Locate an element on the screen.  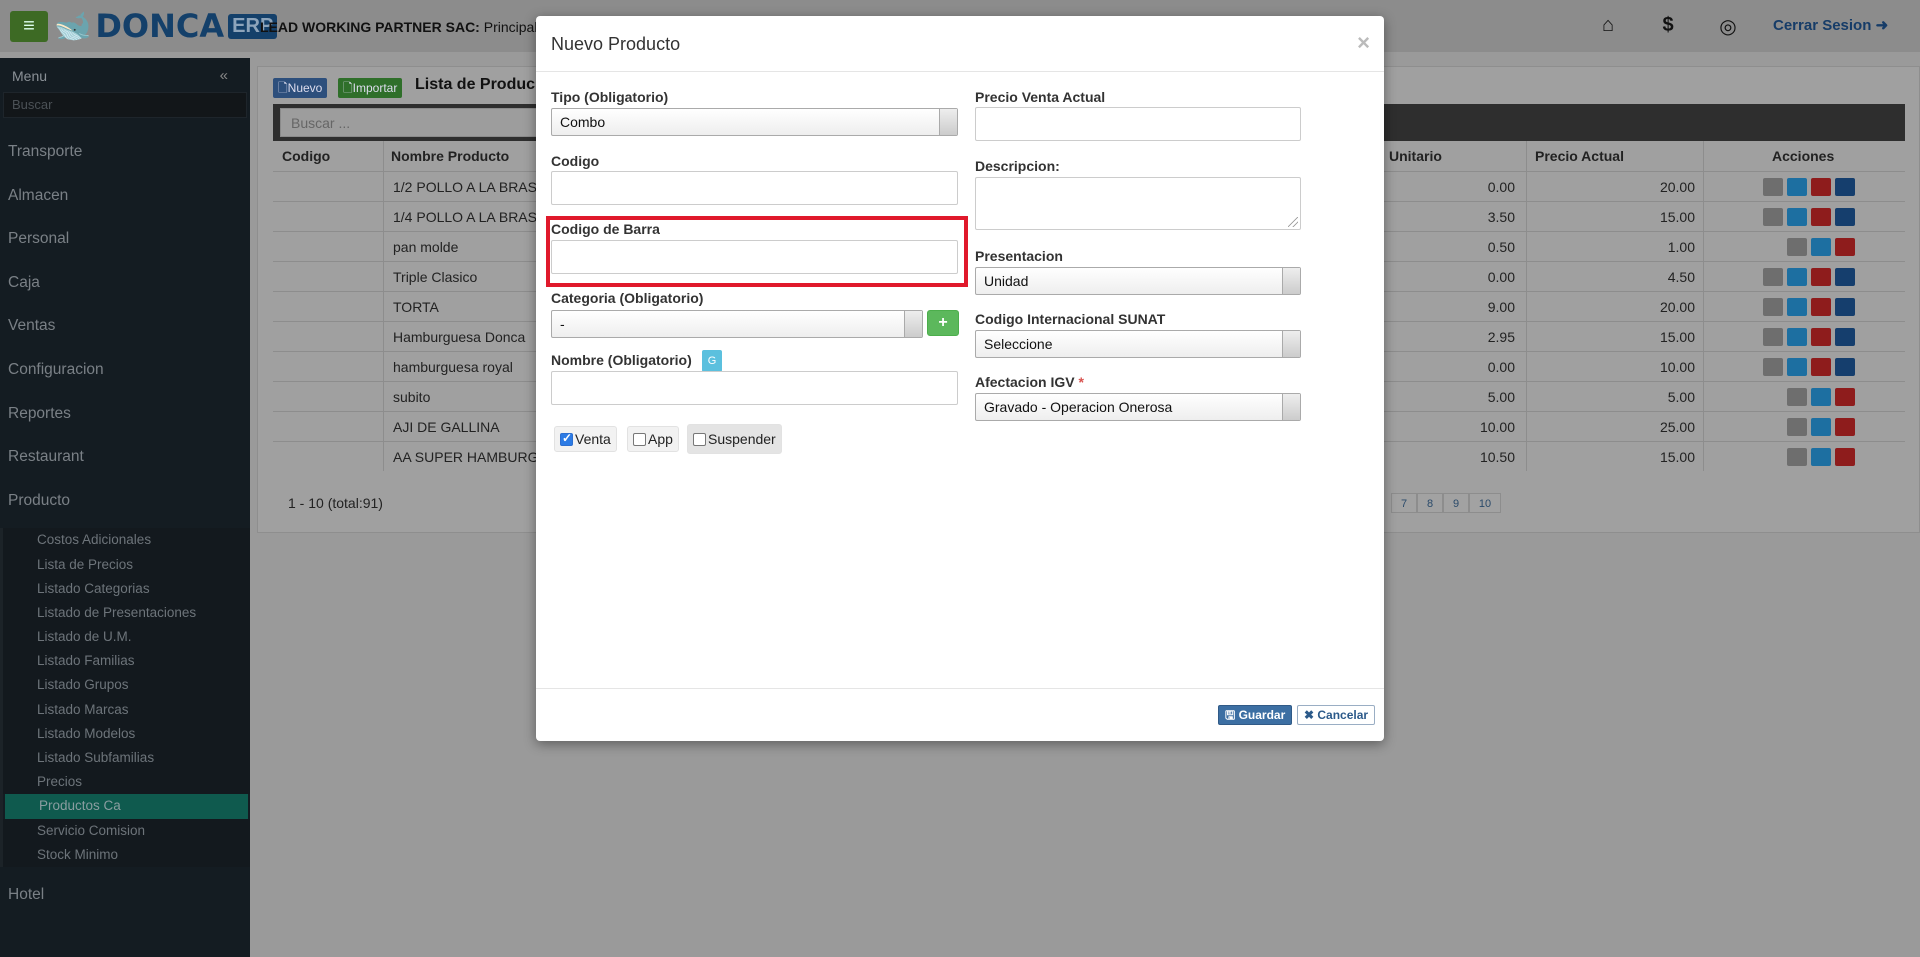
menu-toggle-button: ≡ is located at coordinates (29, 26).